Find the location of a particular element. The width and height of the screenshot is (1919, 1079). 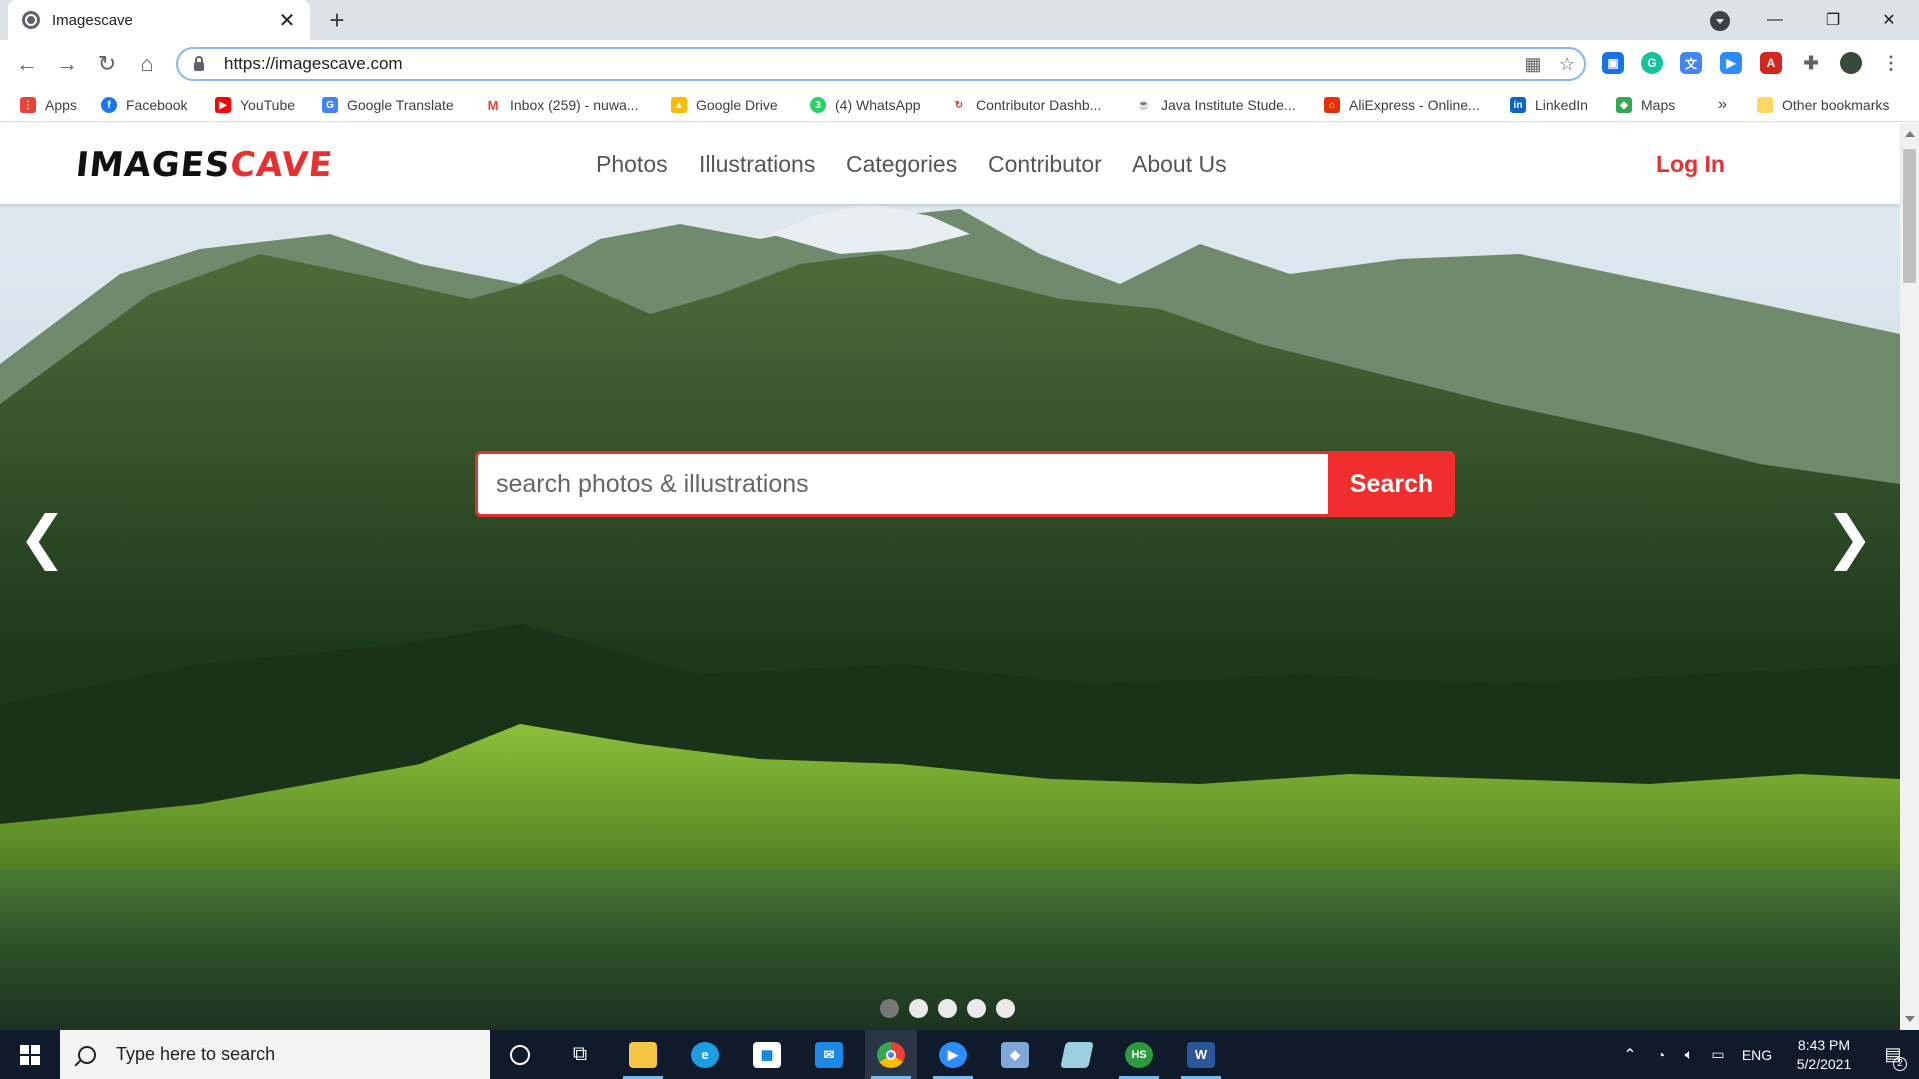

extension-screenshot-icon: ▣ is located at coordinates (1613, 63).